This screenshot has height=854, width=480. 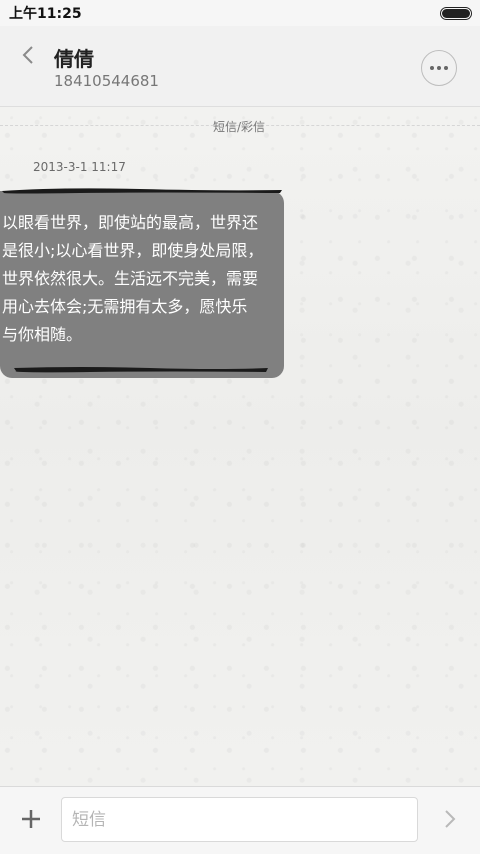 What do you see at coordinates (240, 13) in the screenshot?
I see `status-bar: 上午11:25` at bounding box center [240, 13].